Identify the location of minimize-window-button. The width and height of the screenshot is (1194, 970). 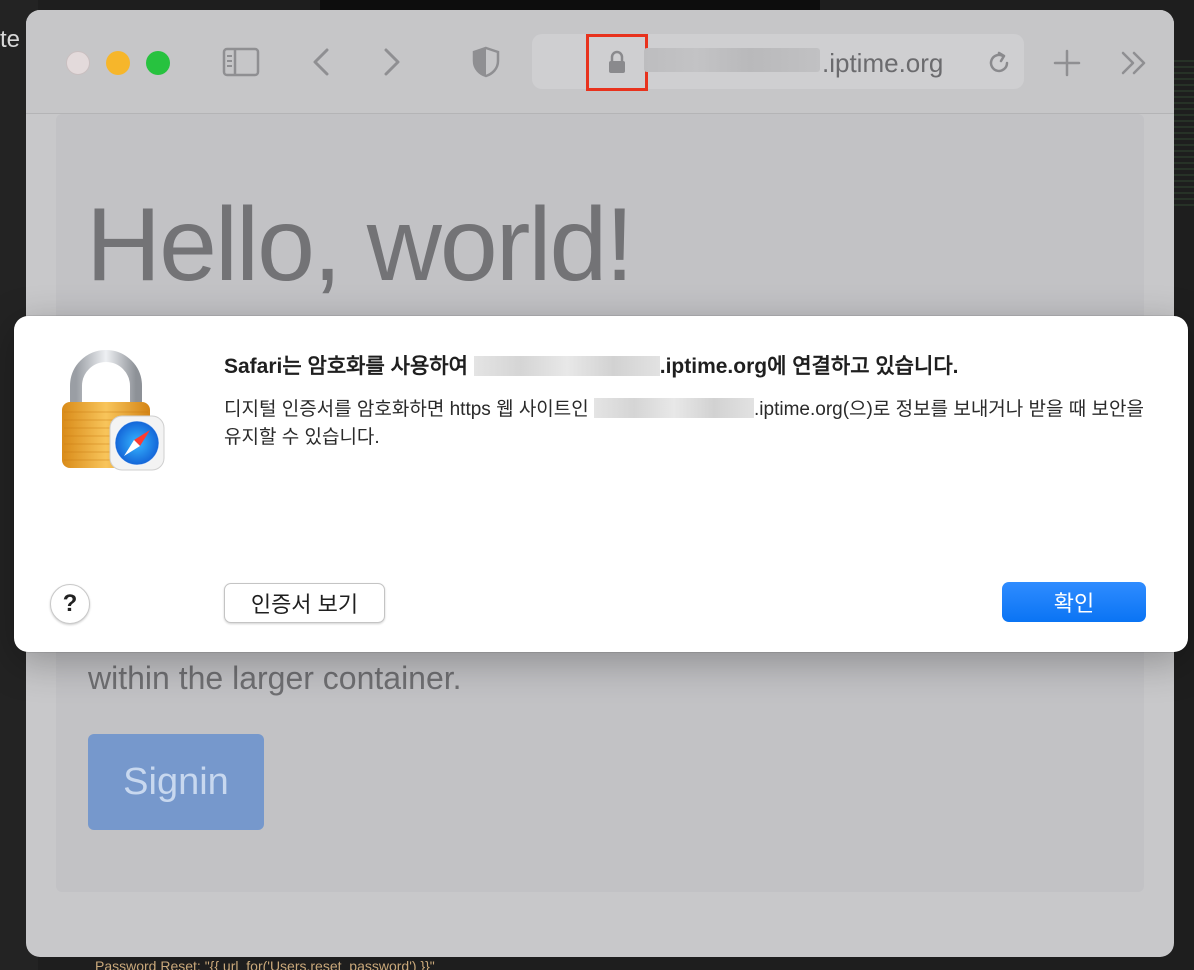
(118, 63).